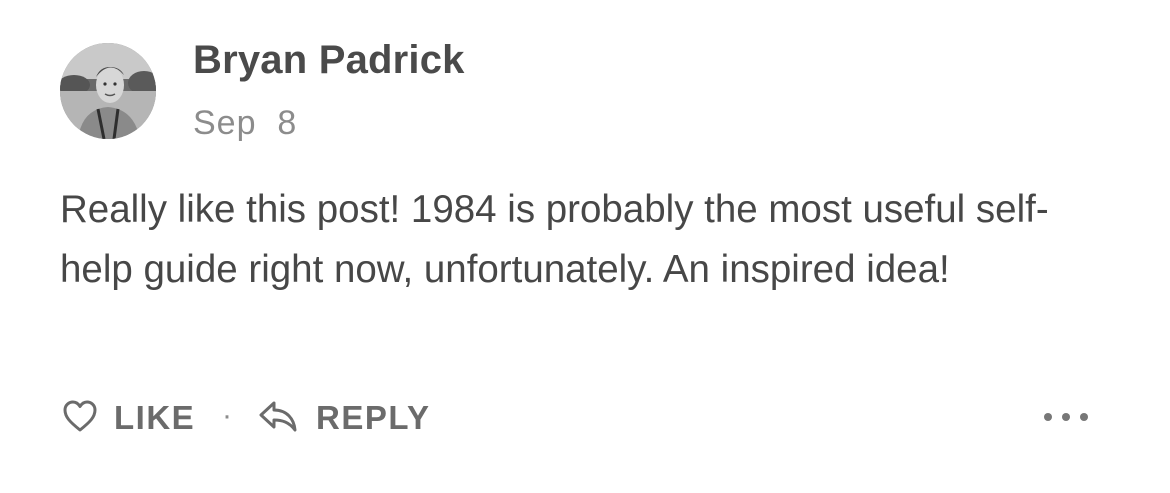 This screenshot has width=1170, height=493. I want to click on more-options-icon, so click(1066, 417).